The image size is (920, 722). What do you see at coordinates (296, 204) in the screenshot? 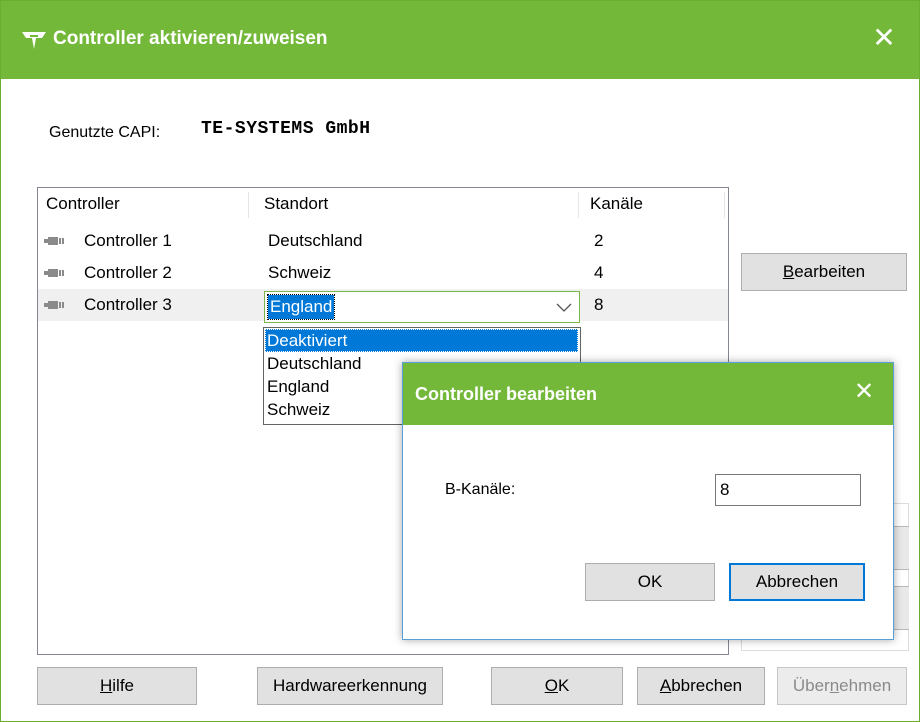
I see `column-header-standort: Standort` at bounding box center [296, 204].